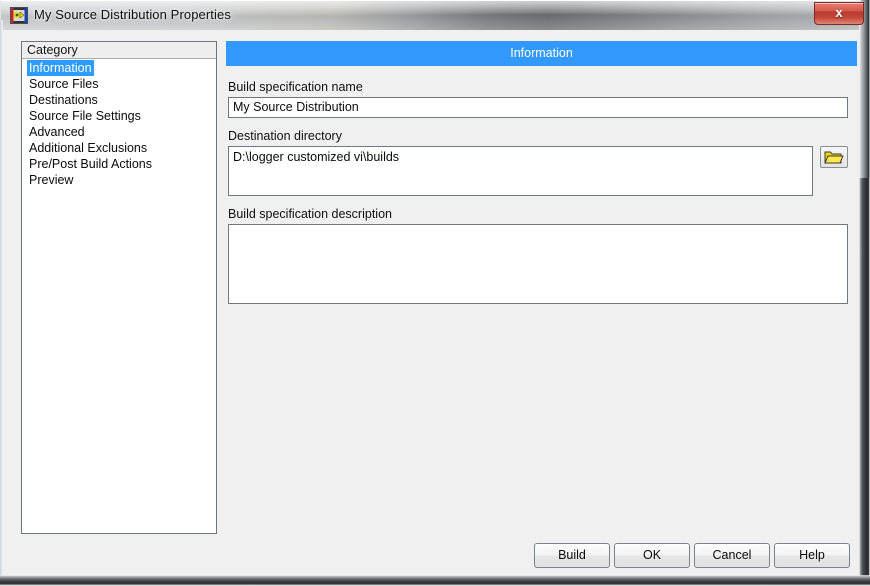  I want to click on category-item-source-files: Source Files, so click(119, 84).